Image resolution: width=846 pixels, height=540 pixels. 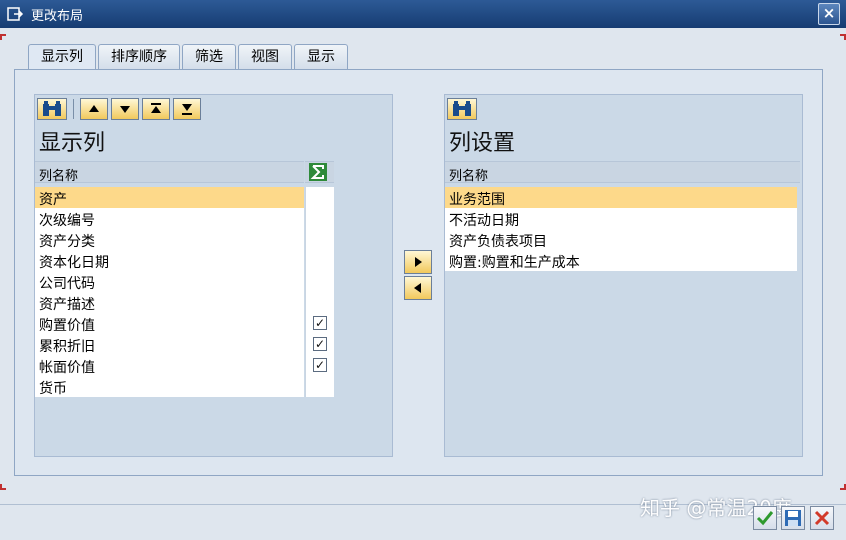 I want to click on list-item-label: 次级编号, so click(x=67, y=221).